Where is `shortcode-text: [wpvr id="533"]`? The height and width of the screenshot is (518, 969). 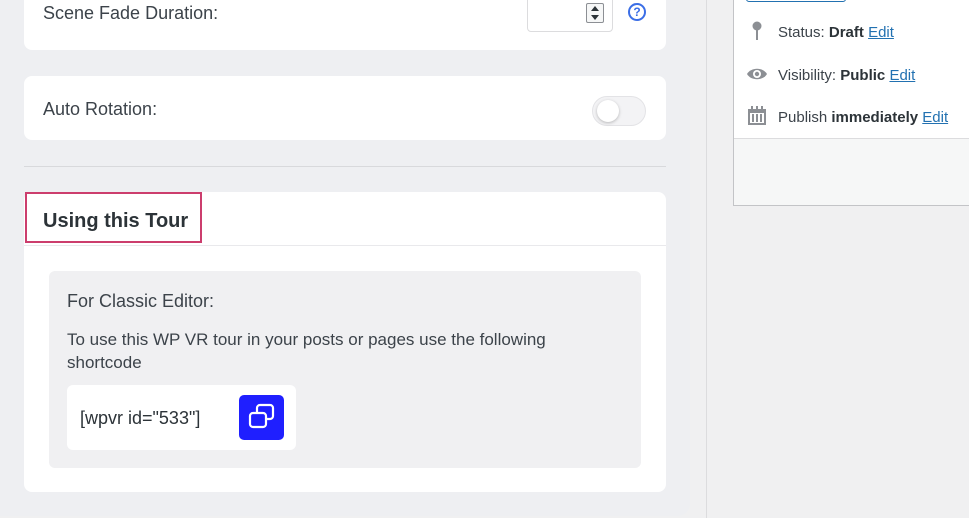 shortcode-text: [wpvr id="533"] is located at coordinates (140, 418).